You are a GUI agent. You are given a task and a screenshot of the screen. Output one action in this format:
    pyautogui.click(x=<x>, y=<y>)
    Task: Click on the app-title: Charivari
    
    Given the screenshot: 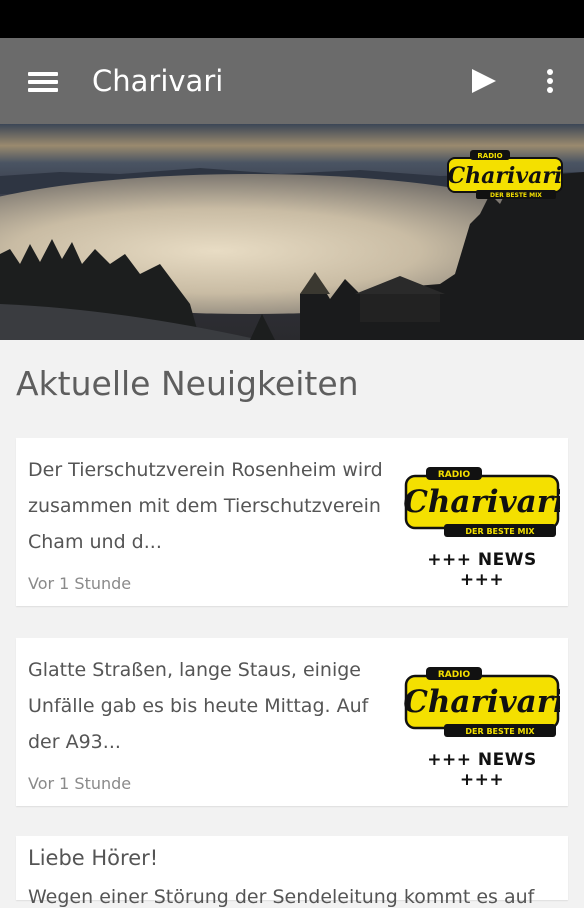 What is the action you would take?
    pyautogui.click(x=158, y=81)
    